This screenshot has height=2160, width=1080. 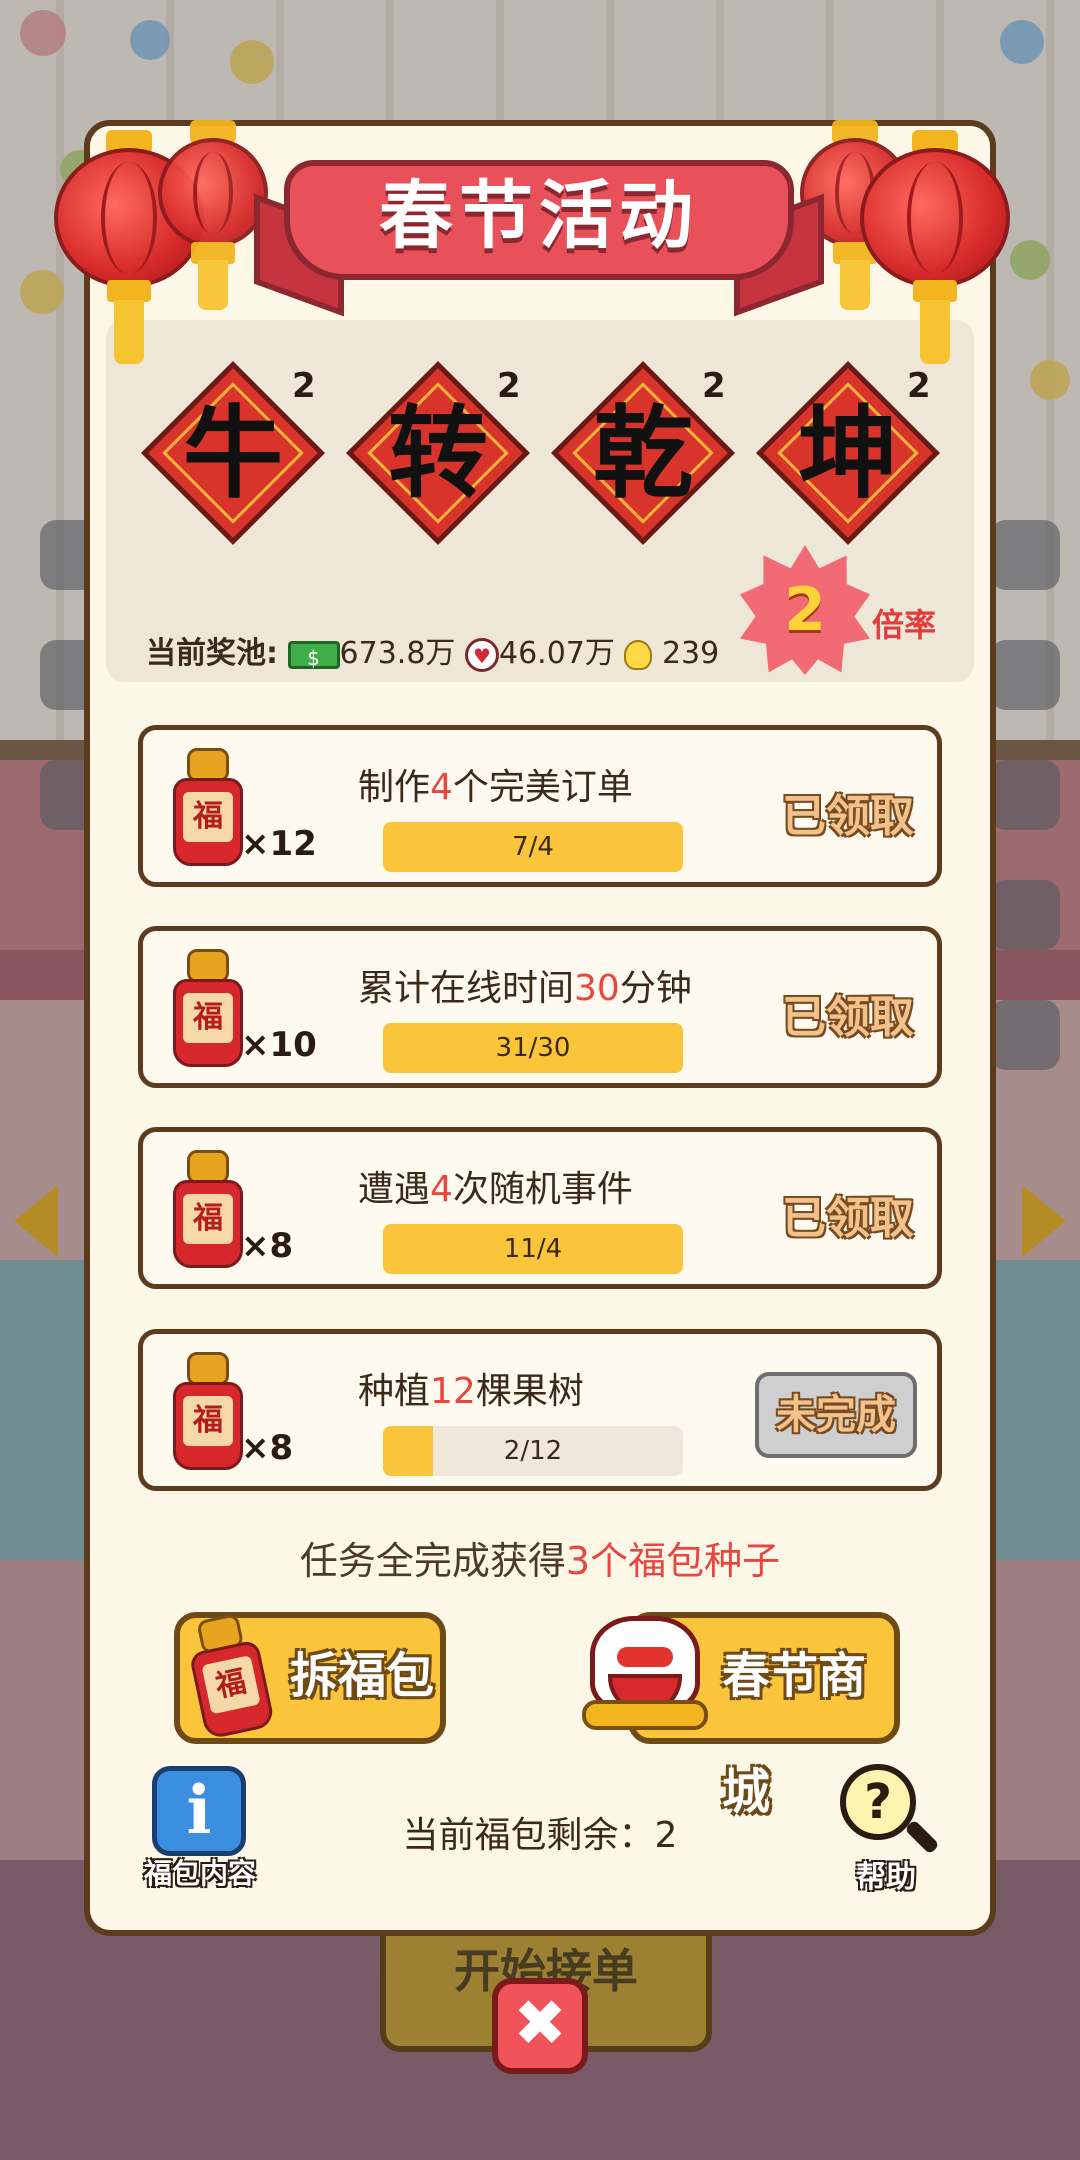 What do you see at coordinates (279, 1045) in the screenshot?
I see `reward-count: ×10` at bounding box center [279, 1045].